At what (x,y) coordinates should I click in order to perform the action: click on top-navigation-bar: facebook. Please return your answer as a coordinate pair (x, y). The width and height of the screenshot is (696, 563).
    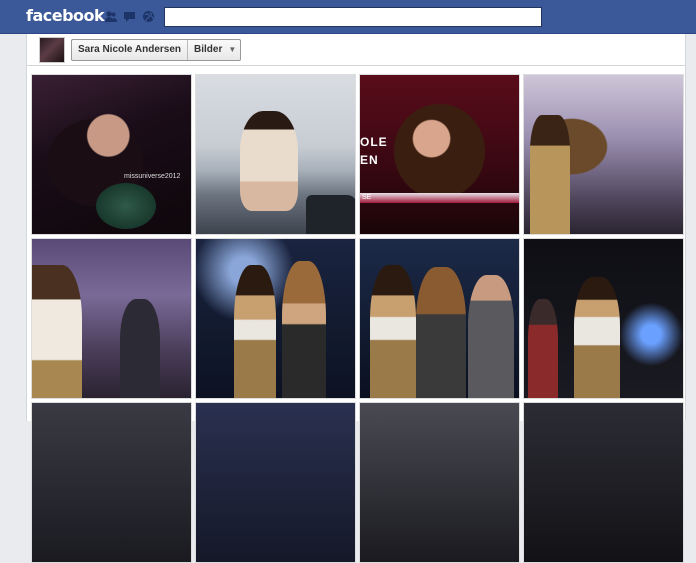
    Looking at the image, I should click on (348, 17).